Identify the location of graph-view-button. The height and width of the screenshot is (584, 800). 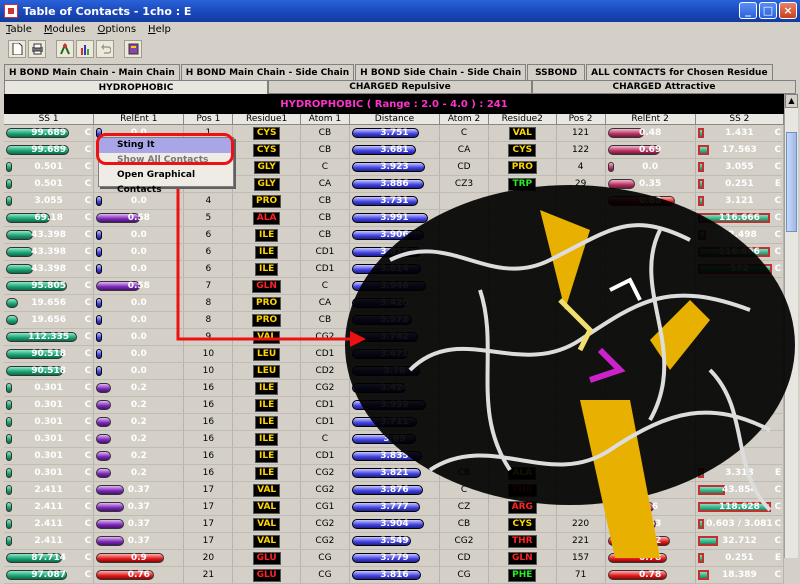
(65, 49).